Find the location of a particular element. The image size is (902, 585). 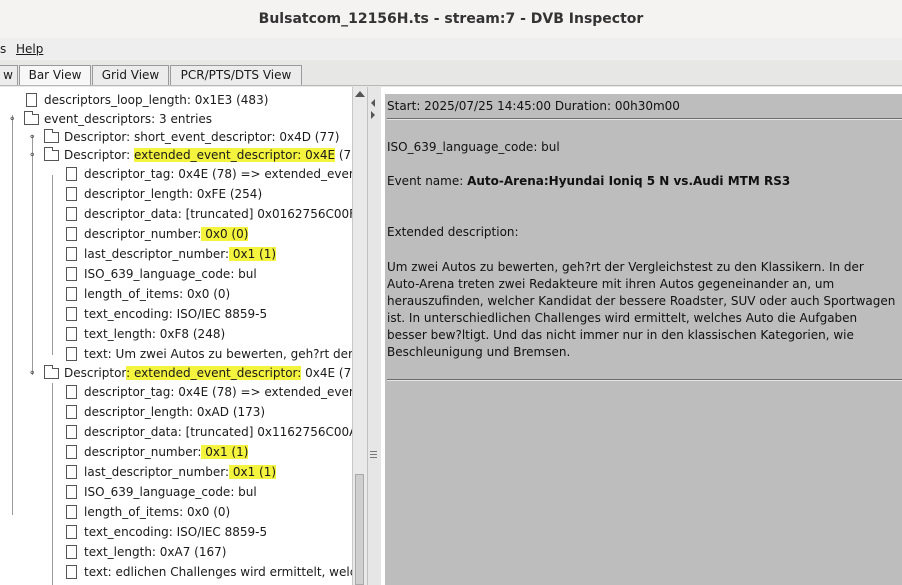

tree-row: text_length: 0xF8 (248) is located at coordinates (176, 334).